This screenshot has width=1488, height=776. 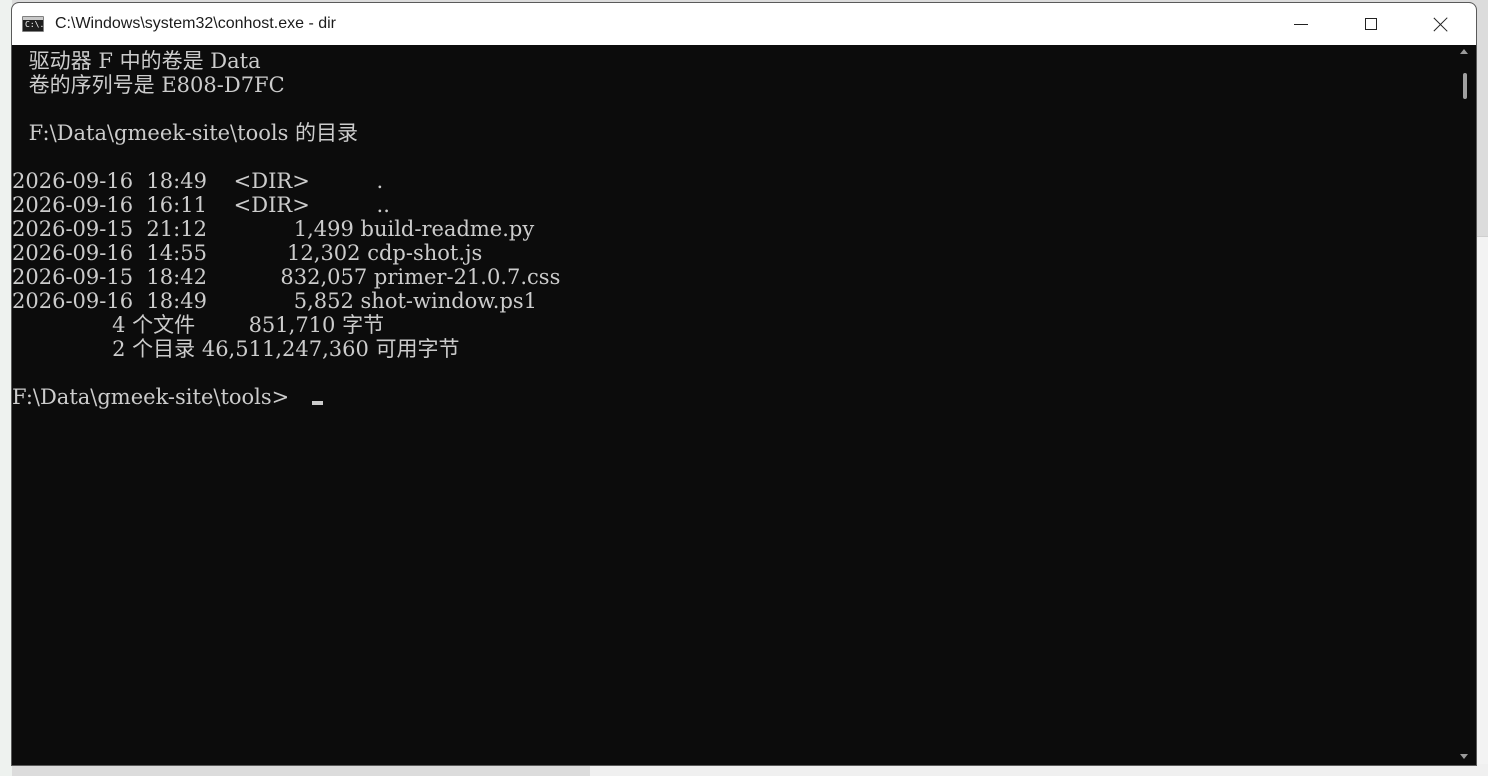 What do you see at coordinates (317, 403) in the screenshot?
I see `text-cursor` at bounding box center [317, 403].